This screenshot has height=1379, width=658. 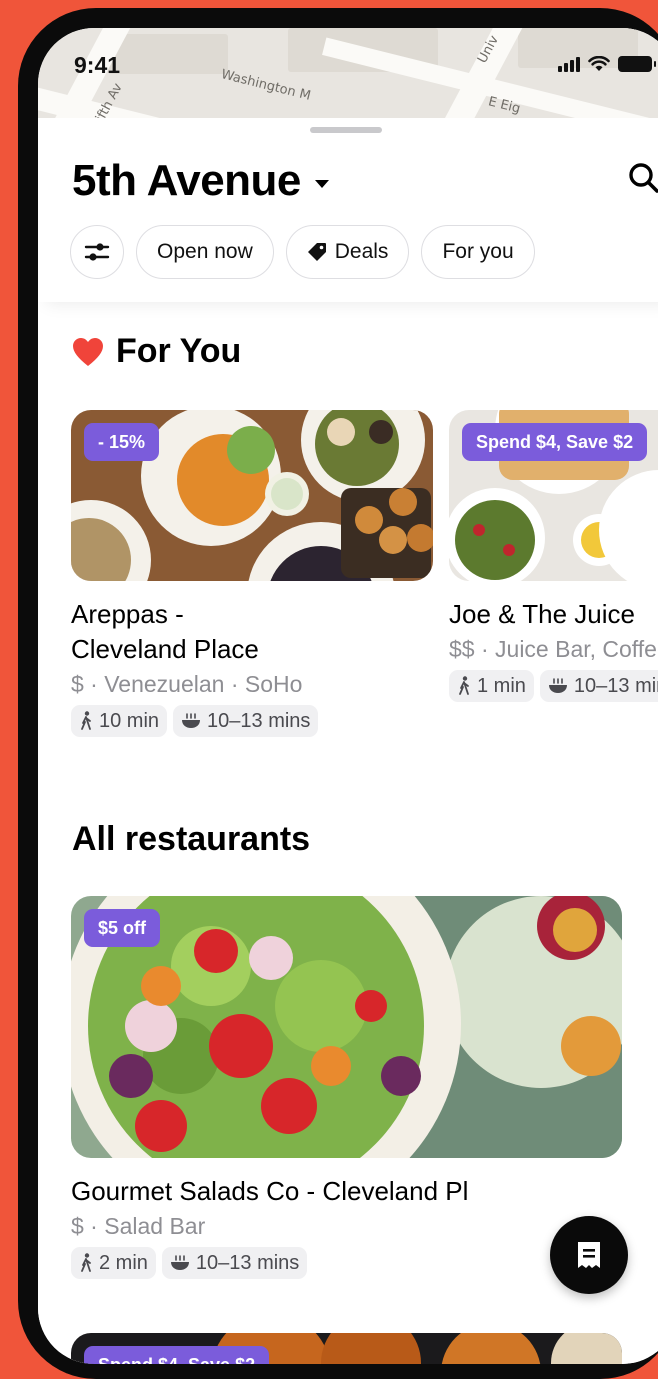 I want to click on sheet-grabber, so click(x=346, y=130).